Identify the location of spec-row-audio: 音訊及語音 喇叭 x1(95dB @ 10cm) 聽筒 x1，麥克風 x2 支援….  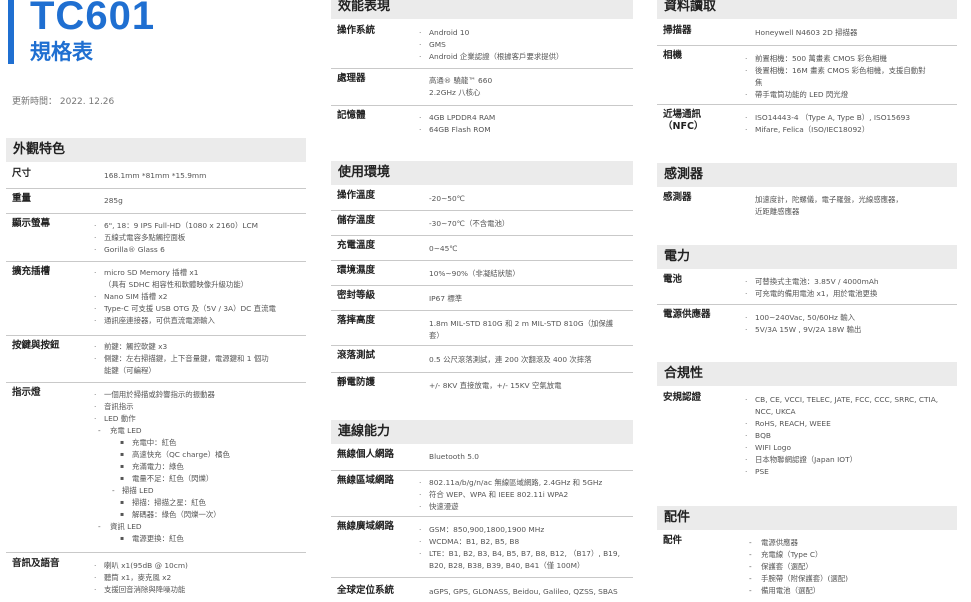
(156, 579).